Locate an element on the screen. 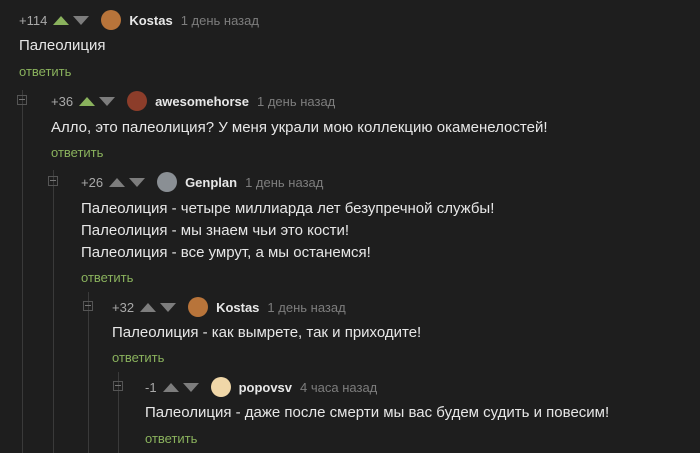 The image size is (700, 453). comment-rating: +26 is located at coordinates (92, 182).